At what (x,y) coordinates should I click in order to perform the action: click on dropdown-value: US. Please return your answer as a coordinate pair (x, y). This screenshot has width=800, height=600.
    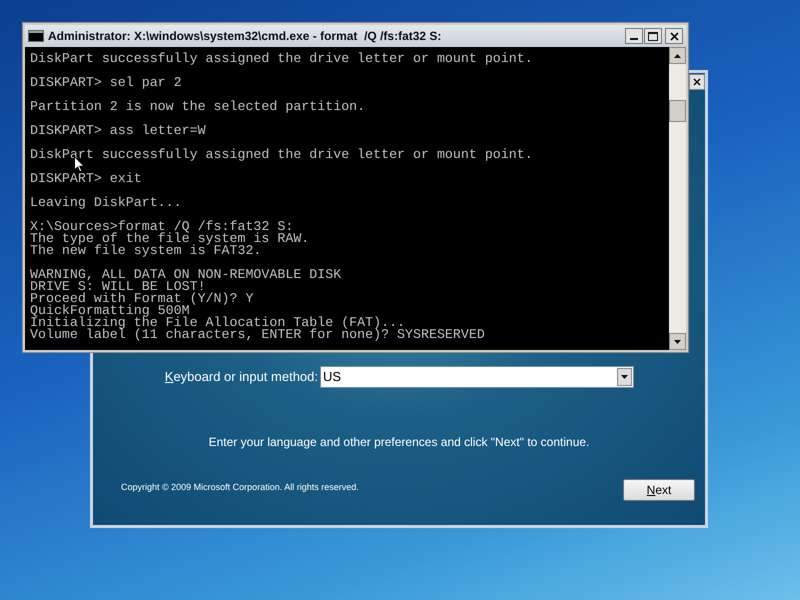
    Looking at the image, I should click on (332, 377).